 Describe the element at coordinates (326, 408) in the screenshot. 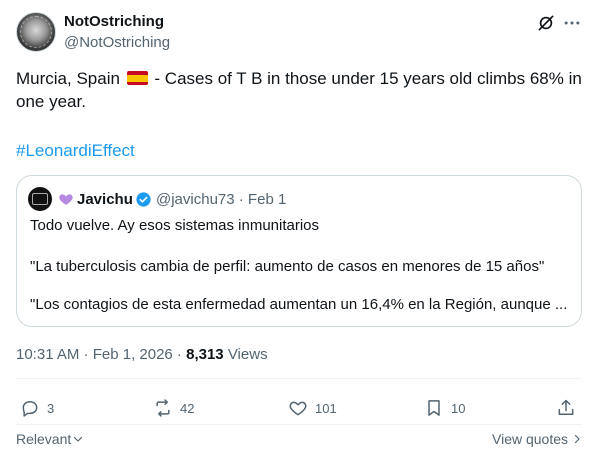

I see `like-count: 101` at that location.